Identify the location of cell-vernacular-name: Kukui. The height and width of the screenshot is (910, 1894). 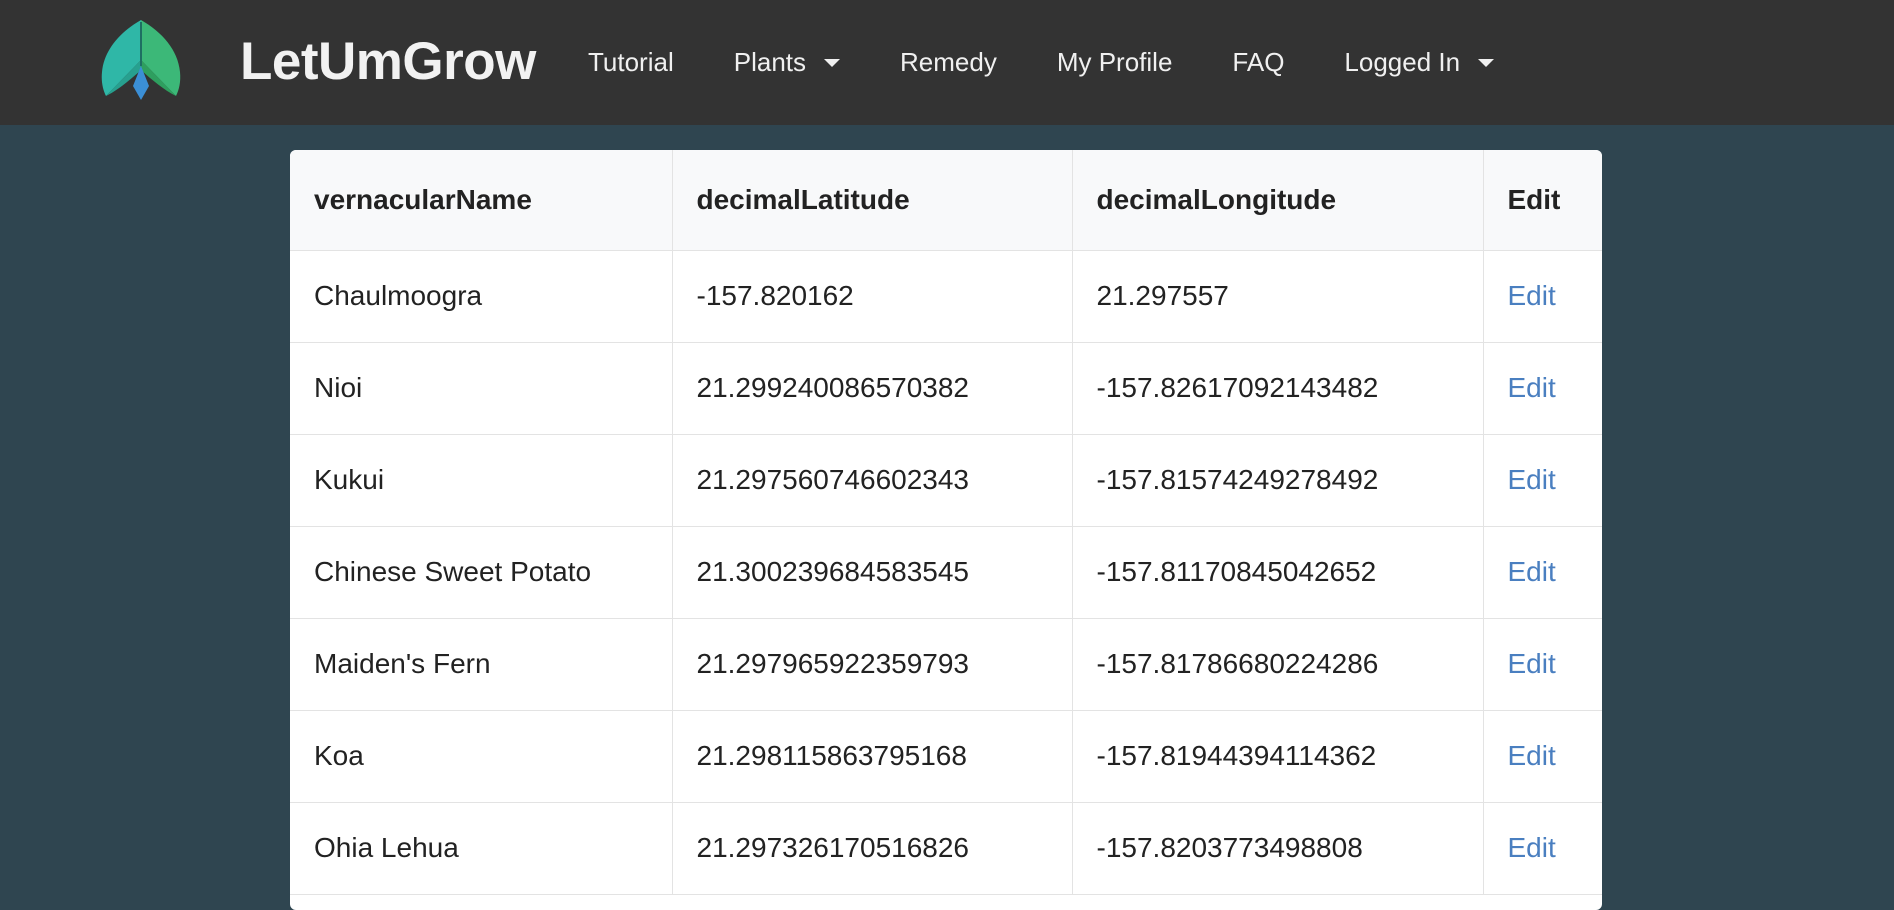
(481, 480).